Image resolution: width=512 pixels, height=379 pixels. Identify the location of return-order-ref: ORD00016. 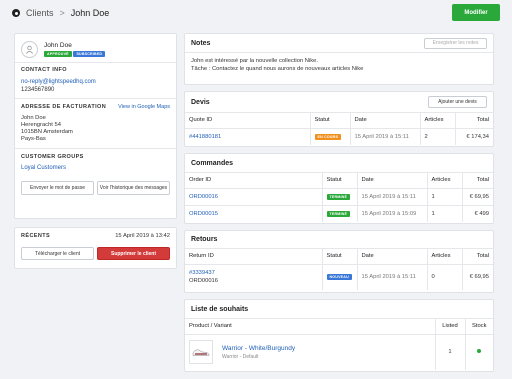
(204, 281).